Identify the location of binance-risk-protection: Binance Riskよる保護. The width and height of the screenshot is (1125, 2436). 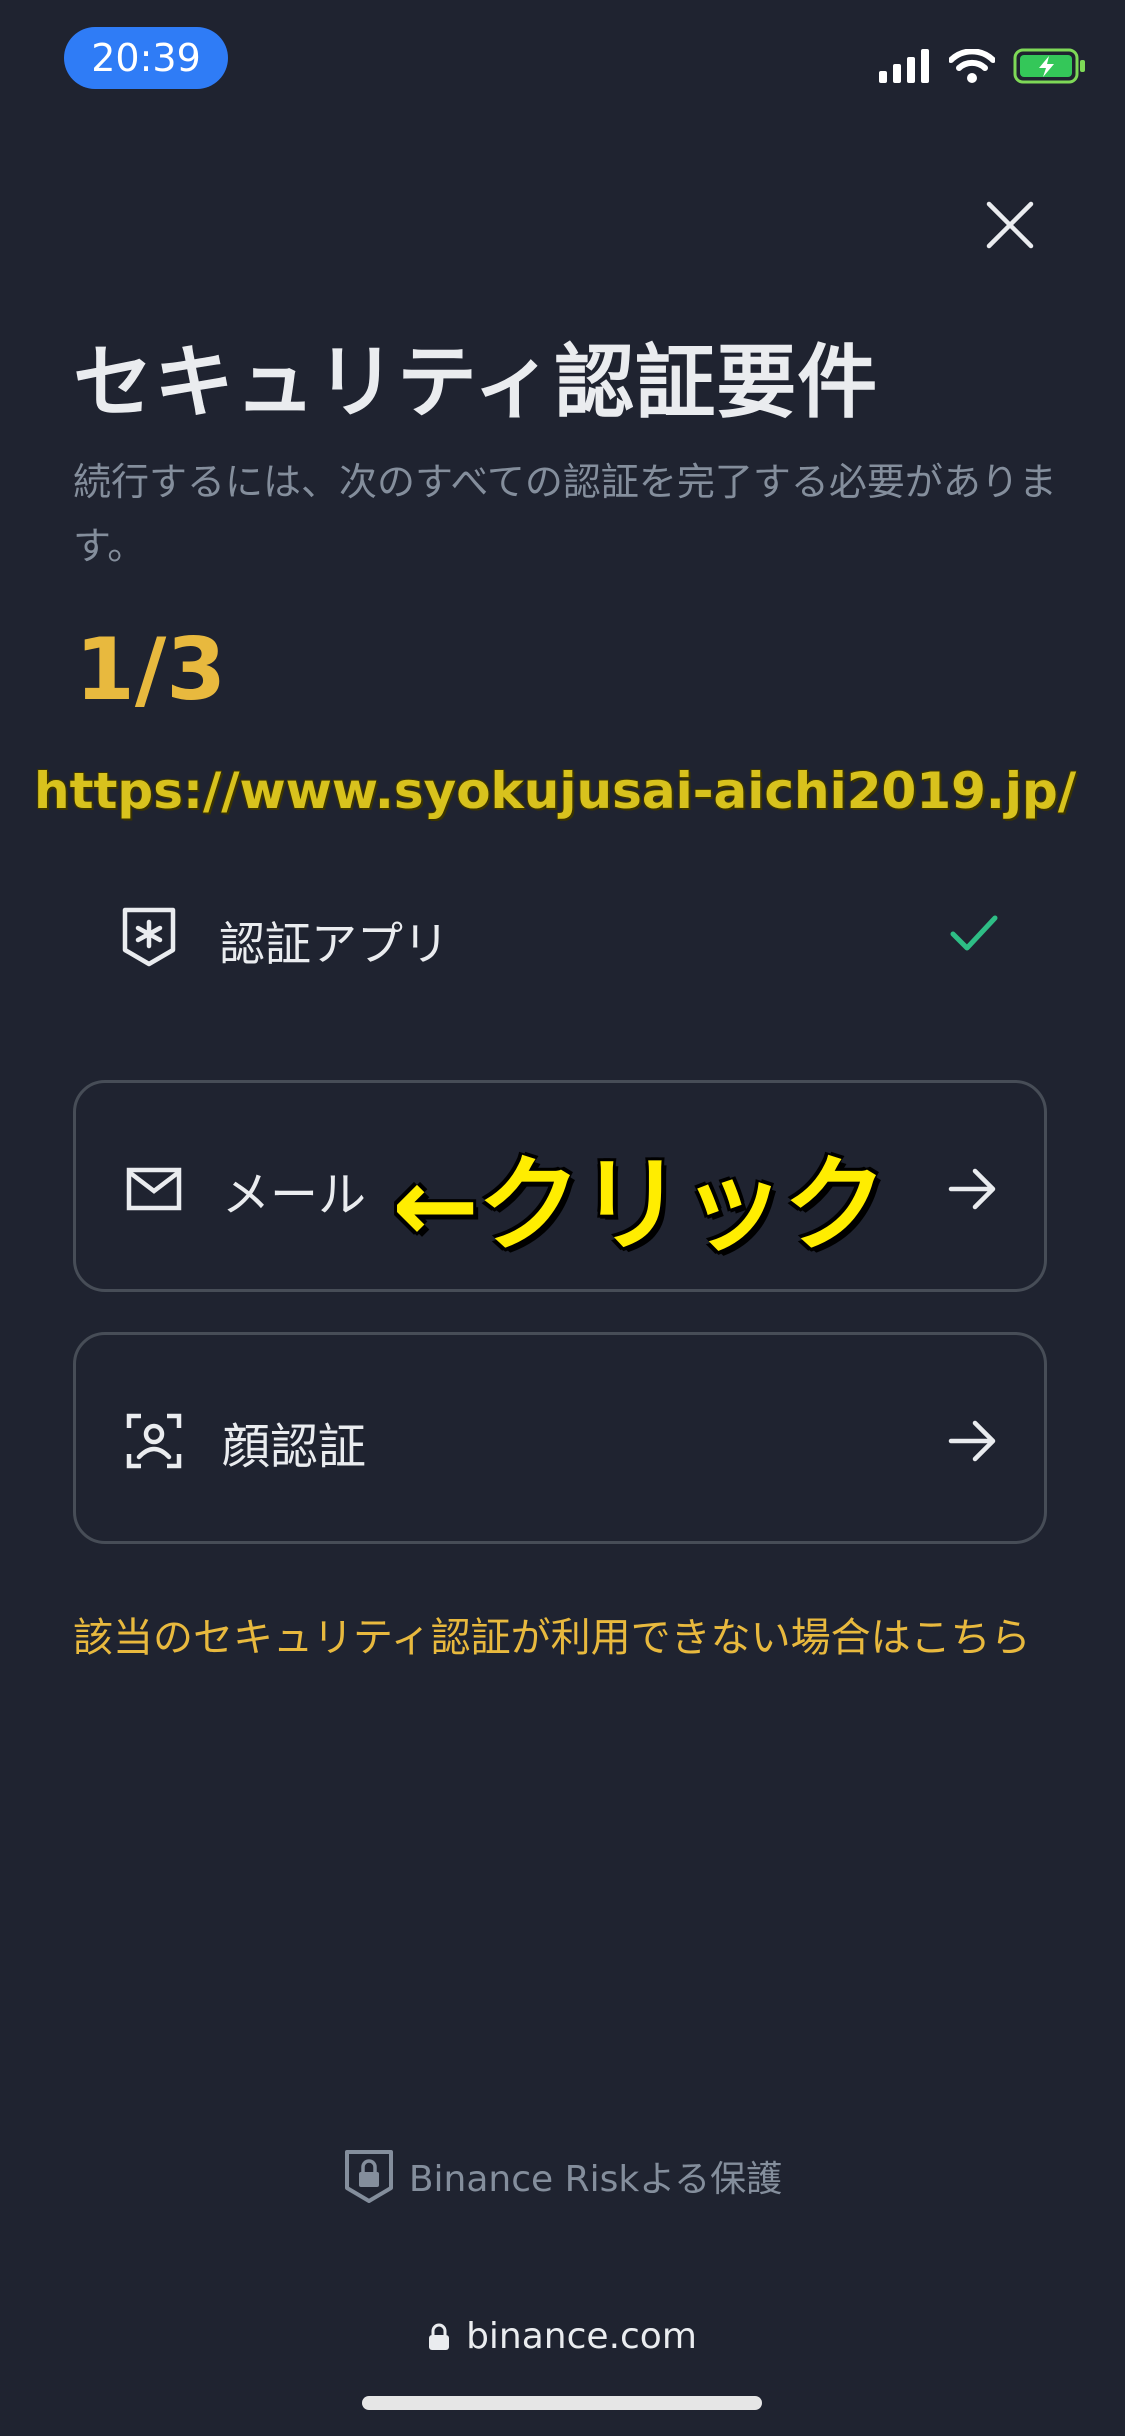
(562, 2176).